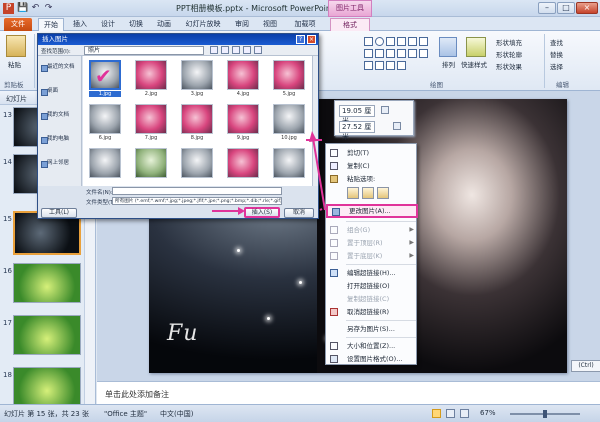 The image size is (600, 422). I want to click on tab-home: 开始, so click(51, 24).